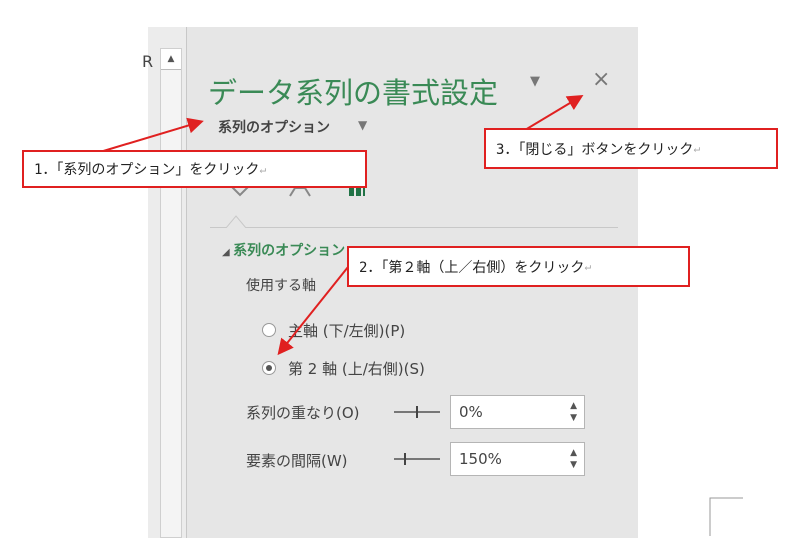 Image resolution: width=800 pixels, height=538 pixels. What do you see at coordinates (554, 112) in the screenshot?
I see `arrow-step3` at bounding box center [554, 112].